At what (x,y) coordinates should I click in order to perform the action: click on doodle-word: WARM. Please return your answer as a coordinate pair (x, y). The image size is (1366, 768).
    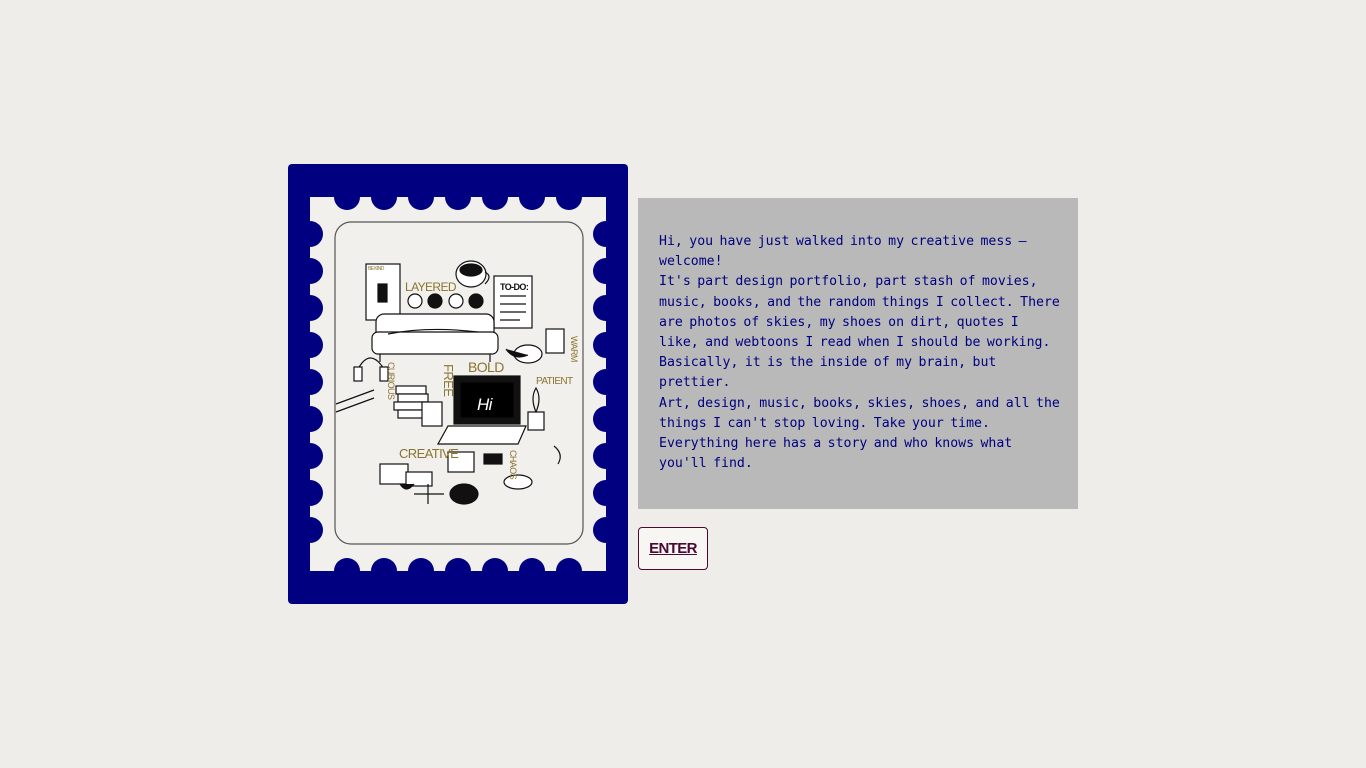
    Looking at the image, I should click on (574, 349).